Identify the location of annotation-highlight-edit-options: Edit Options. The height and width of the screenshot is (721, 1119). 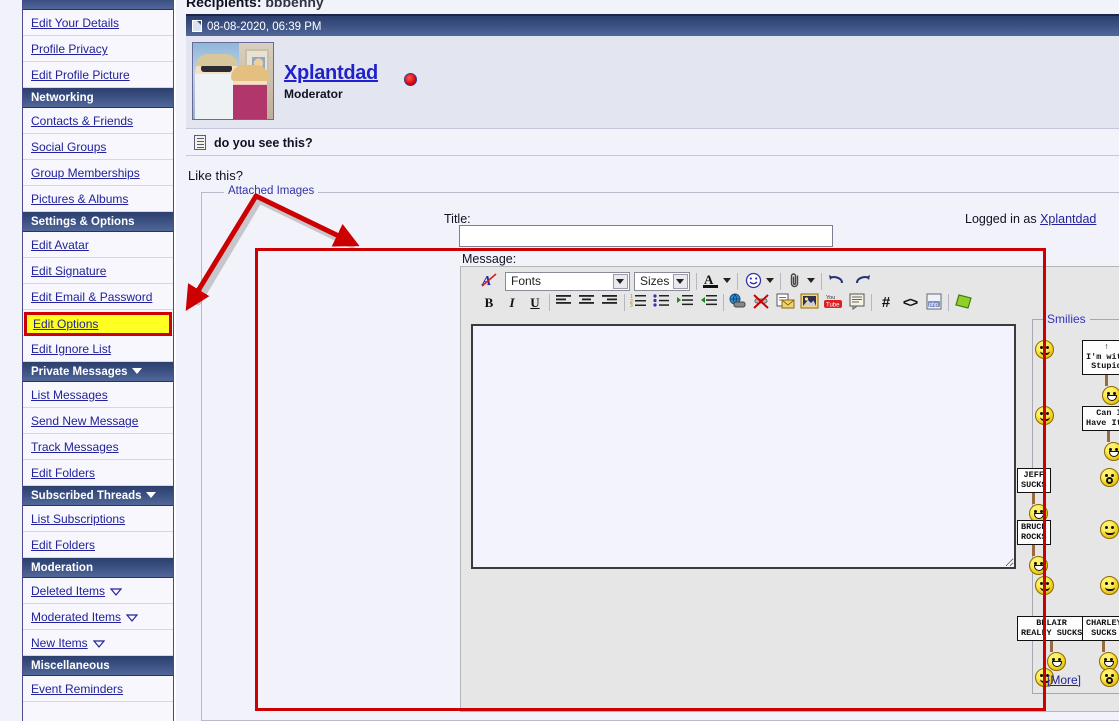
(98, 324).